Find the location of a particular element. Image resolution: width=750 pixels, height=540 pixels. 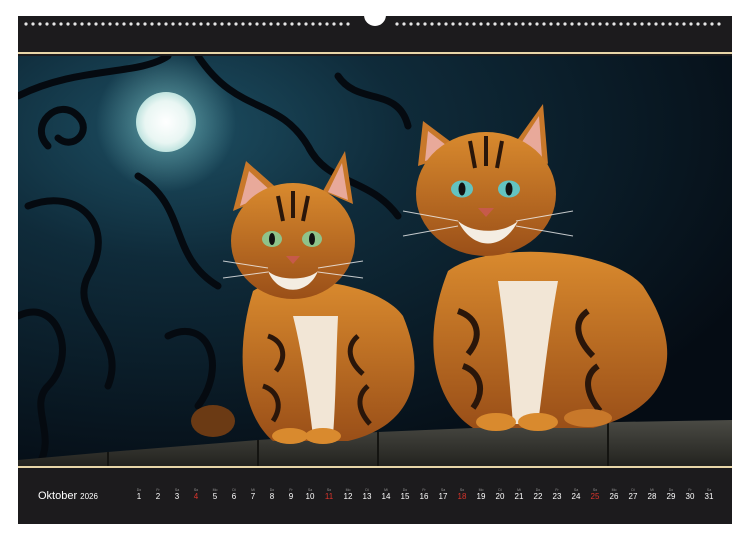

day-number: 30 is located at coordinates (690, 496).